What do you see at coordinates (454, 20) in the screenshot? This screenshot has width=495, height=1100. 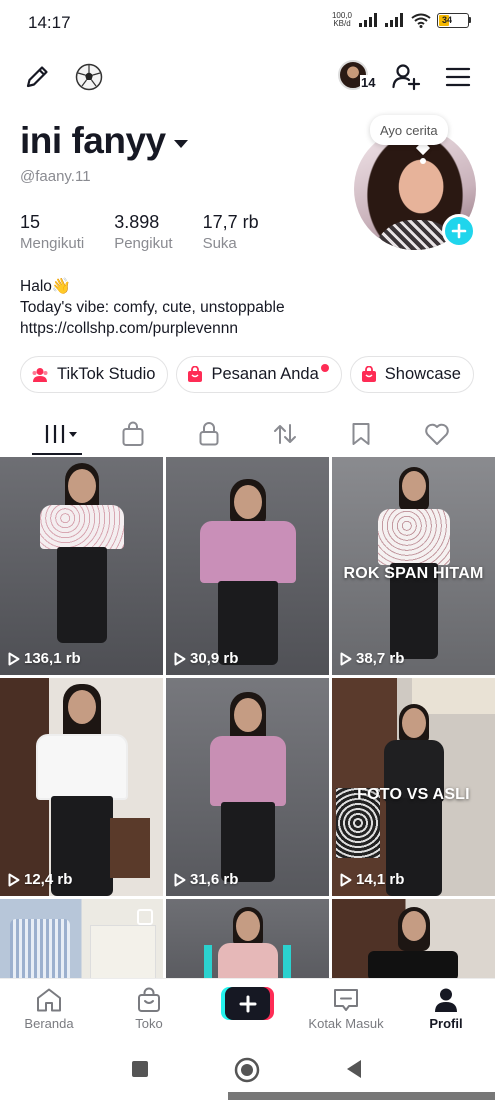 I see `battery-icon: 34` at bounding box center [454, 20].